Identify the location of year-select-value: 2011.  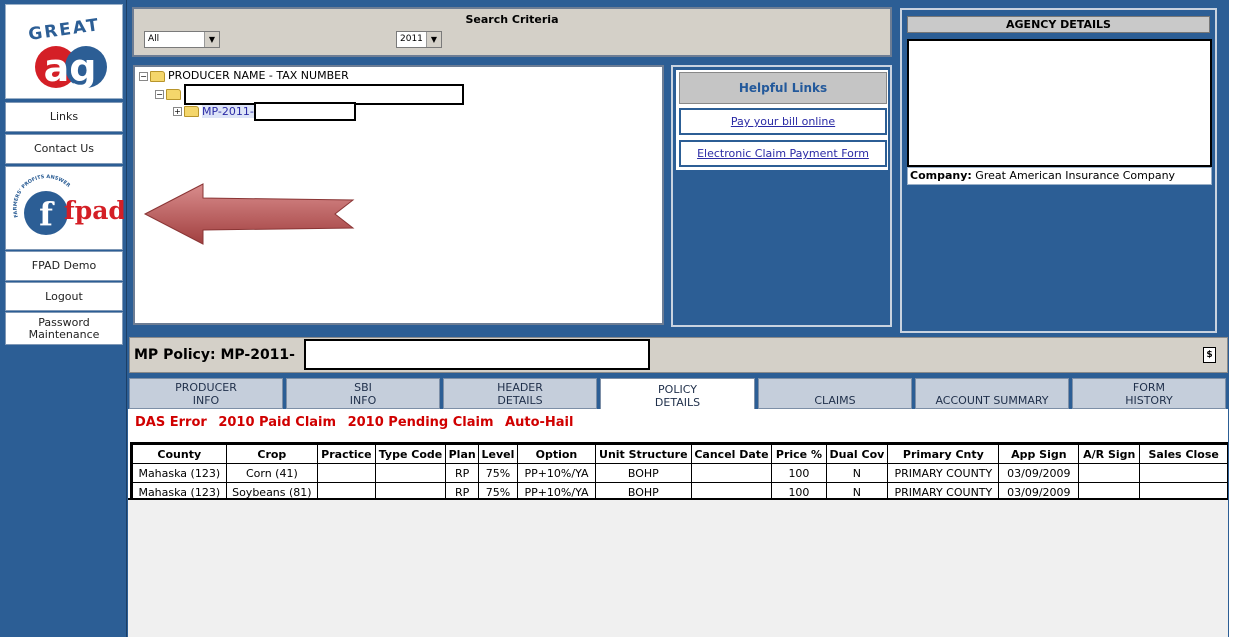
(411, 39).